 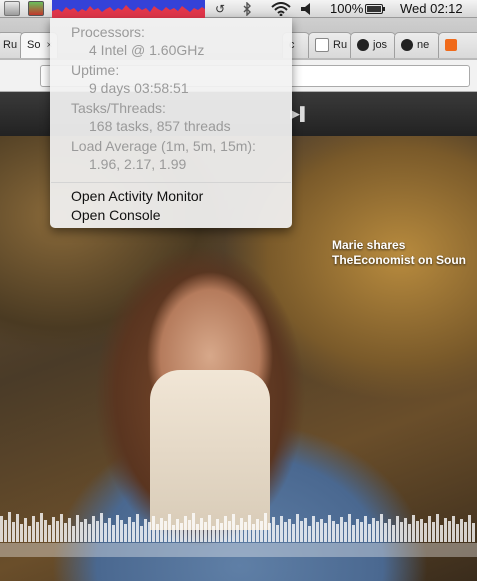 What do you see at coordinates (281, 9) in the screenshot?
I see `wifi-icon` at bounding box center [281, 9].